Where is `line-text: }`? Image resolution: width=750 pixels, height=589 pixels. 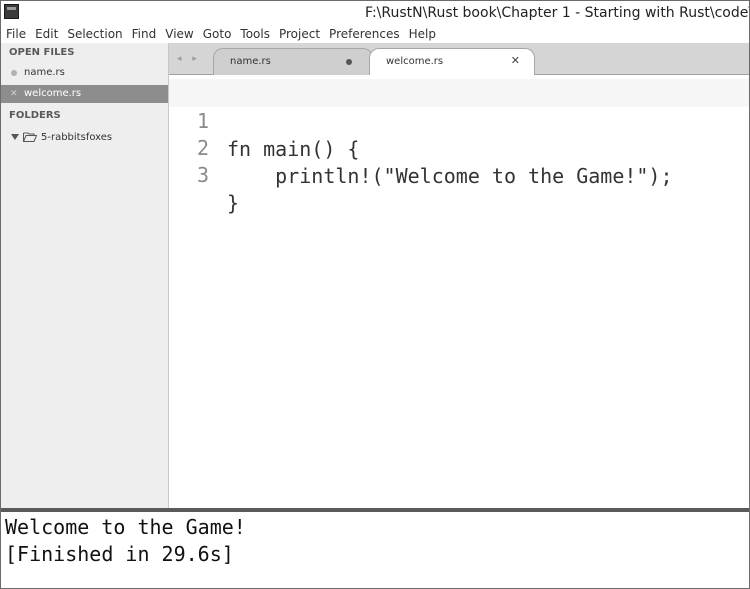
line-text: } is located at coordinates (233, 203).